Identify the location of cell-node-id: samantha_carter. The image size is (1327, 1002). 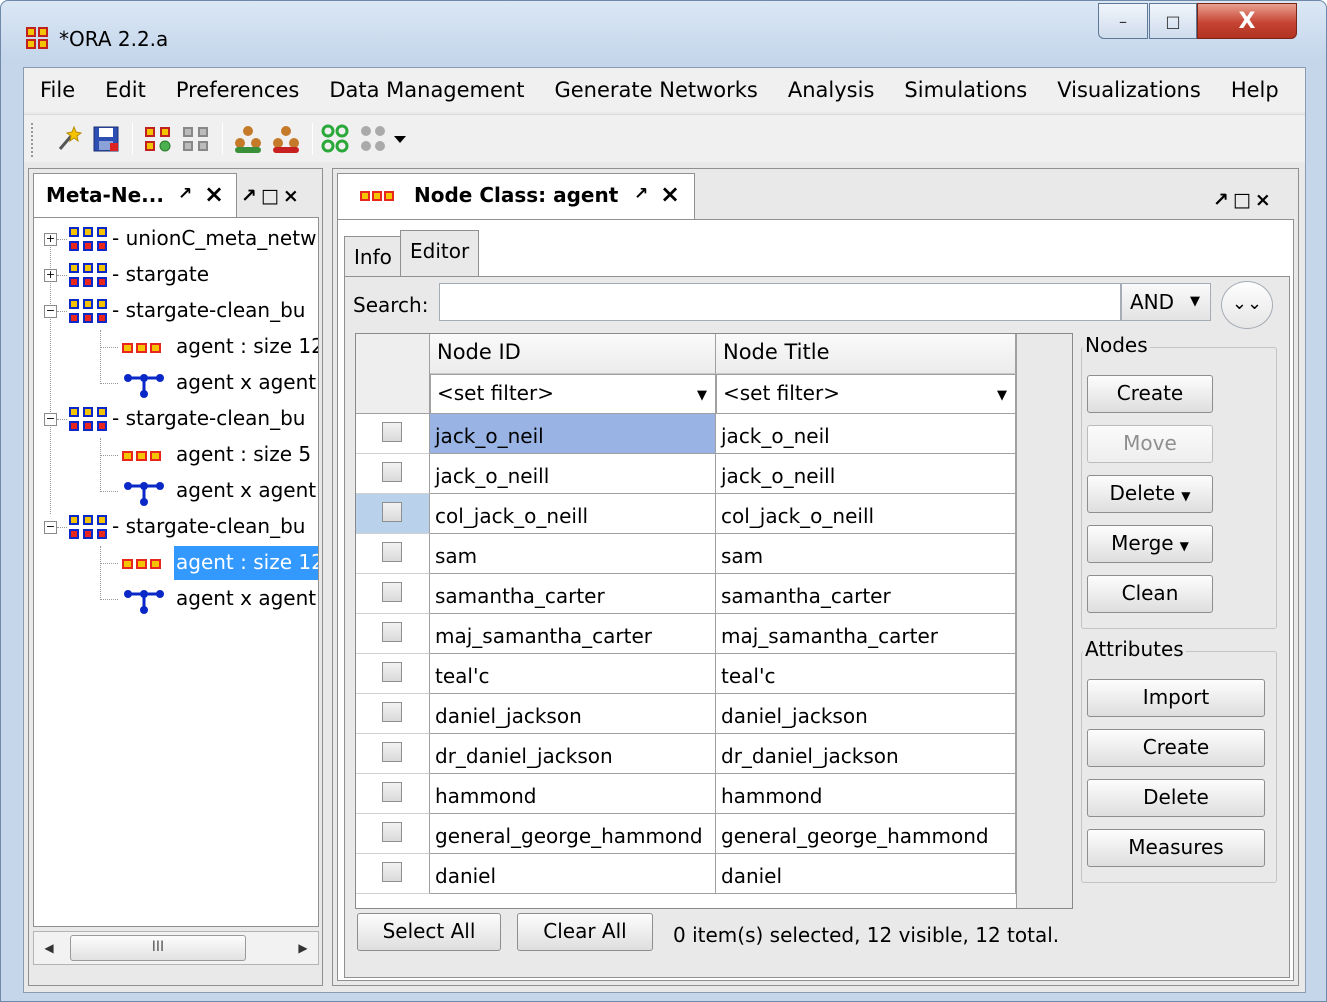
(573, 594).